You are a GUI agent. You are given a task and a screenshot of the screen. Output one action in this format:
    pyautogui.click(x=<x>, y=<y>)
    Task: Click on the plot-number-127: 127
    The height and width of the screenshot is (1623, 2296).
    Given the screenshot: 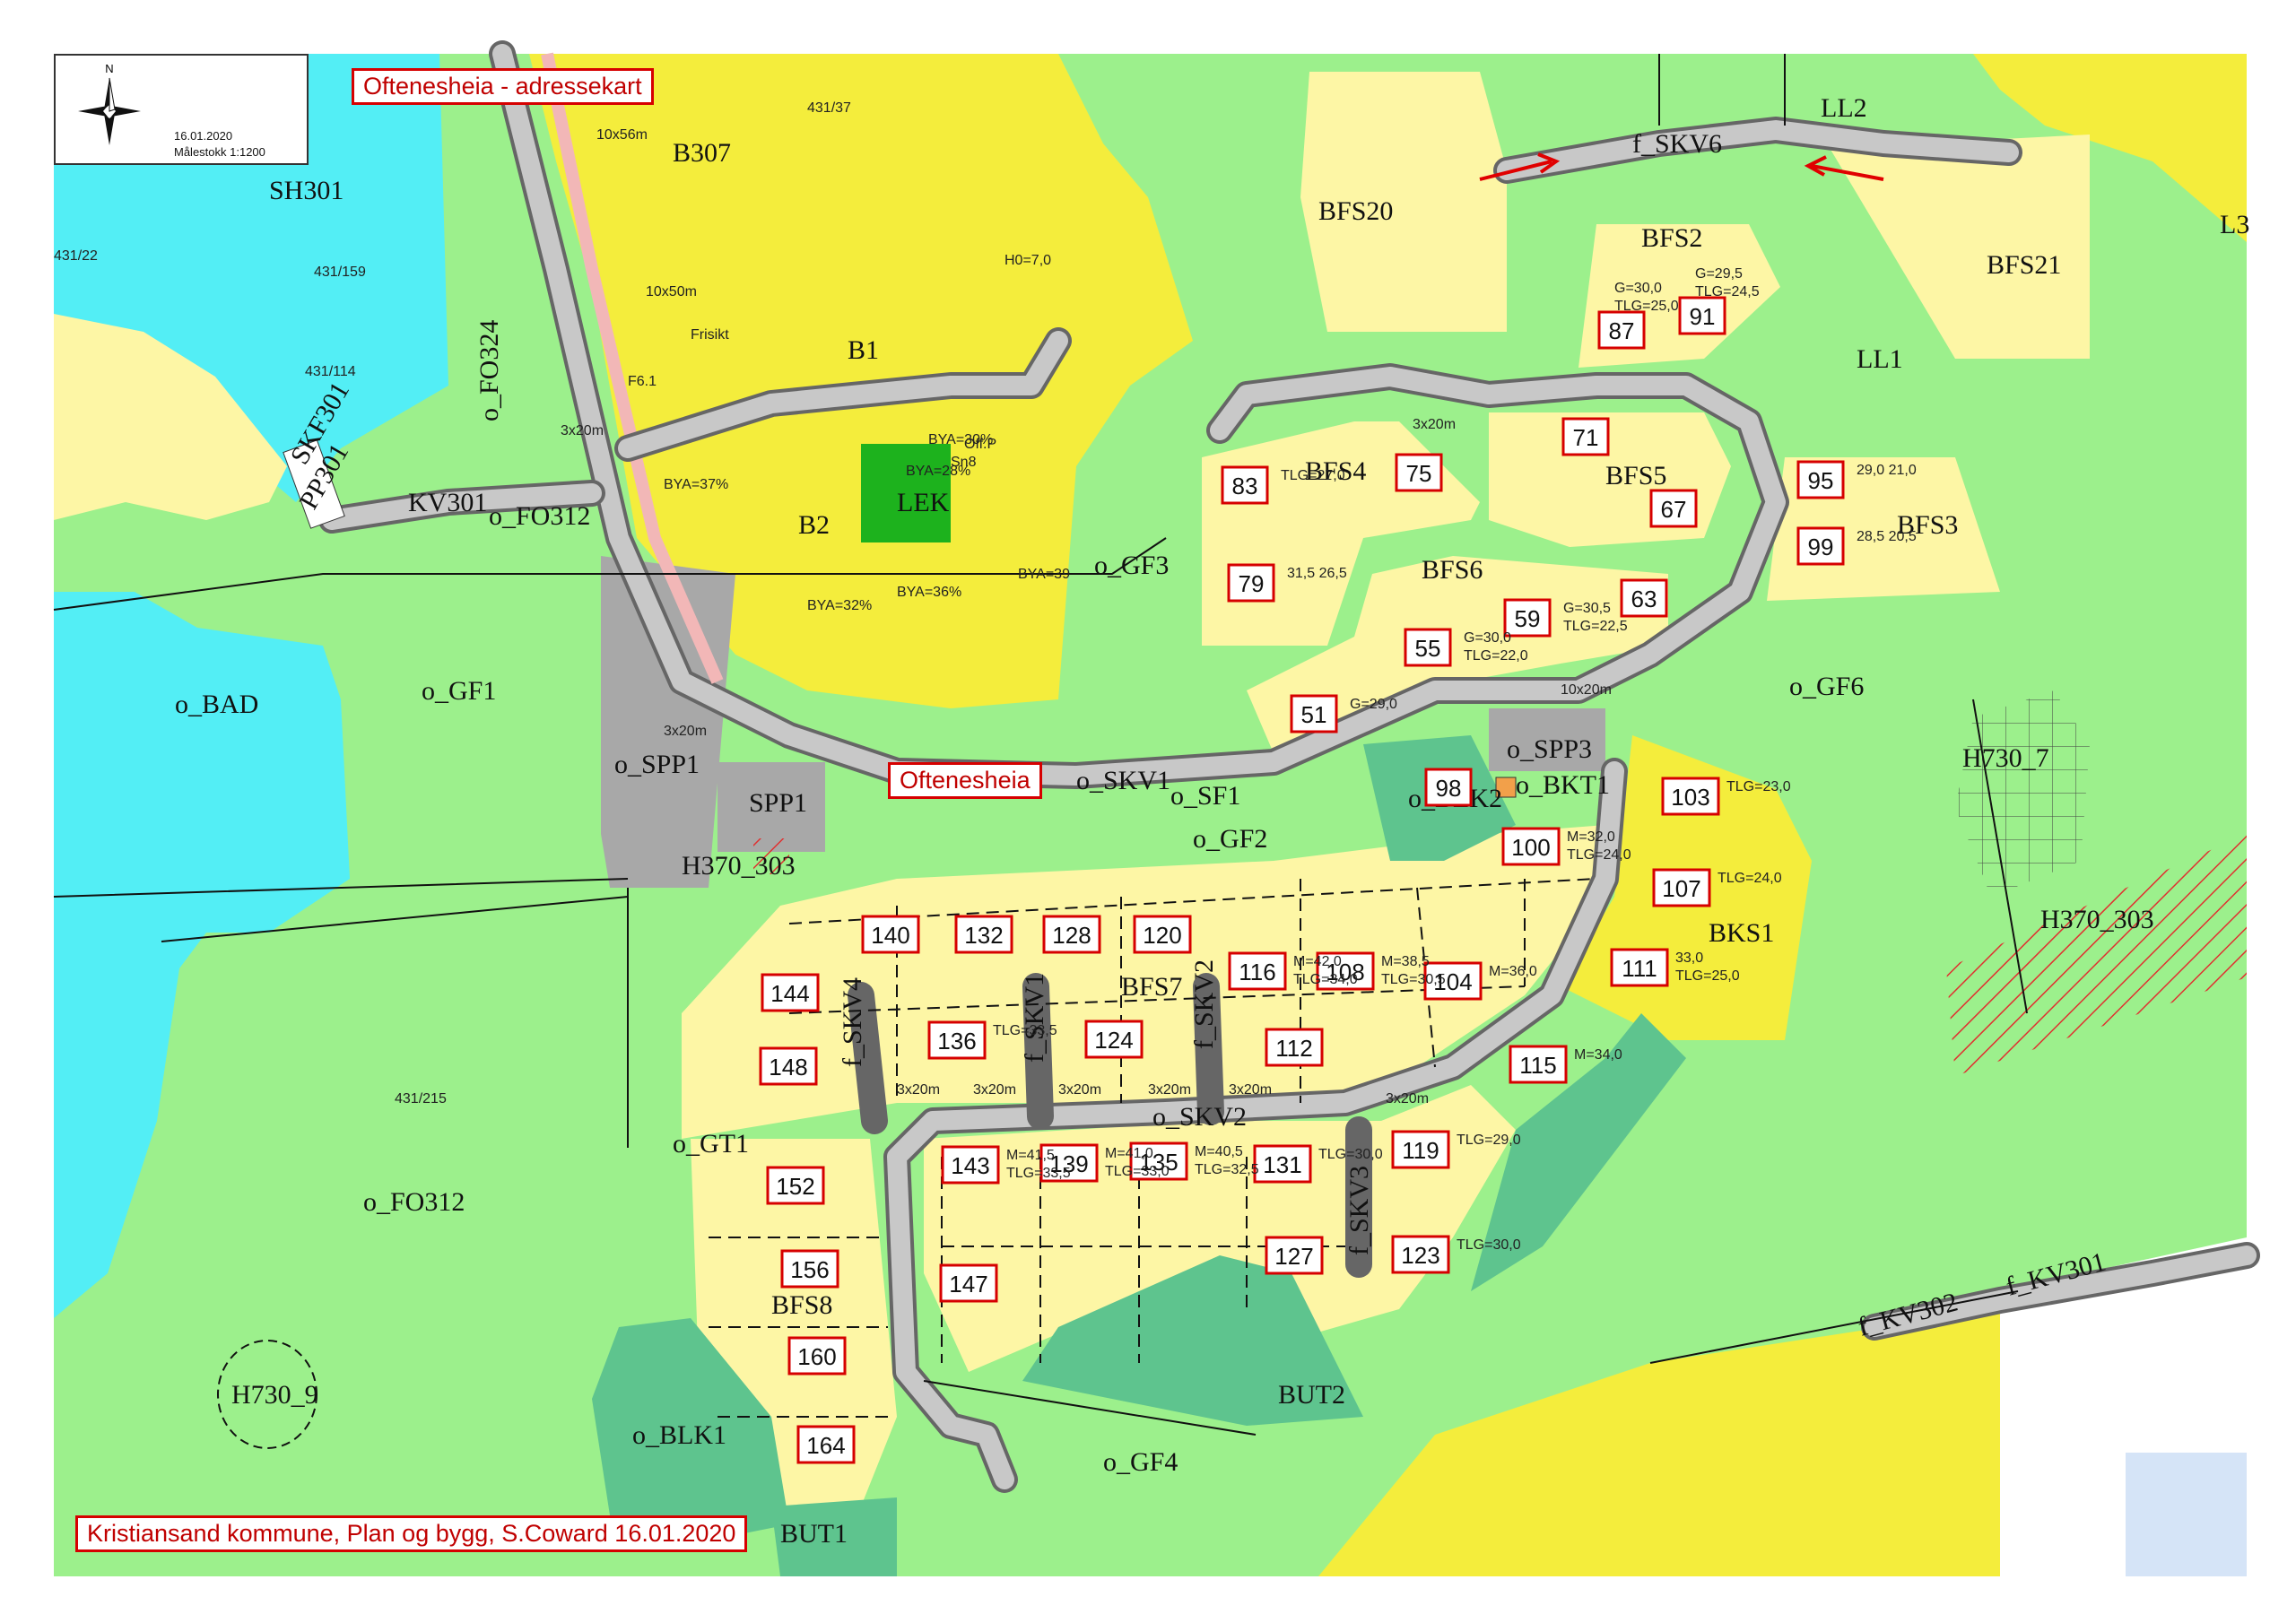 What is the action you would take?
    pyautogui.click(x=1293, y=1256)
    